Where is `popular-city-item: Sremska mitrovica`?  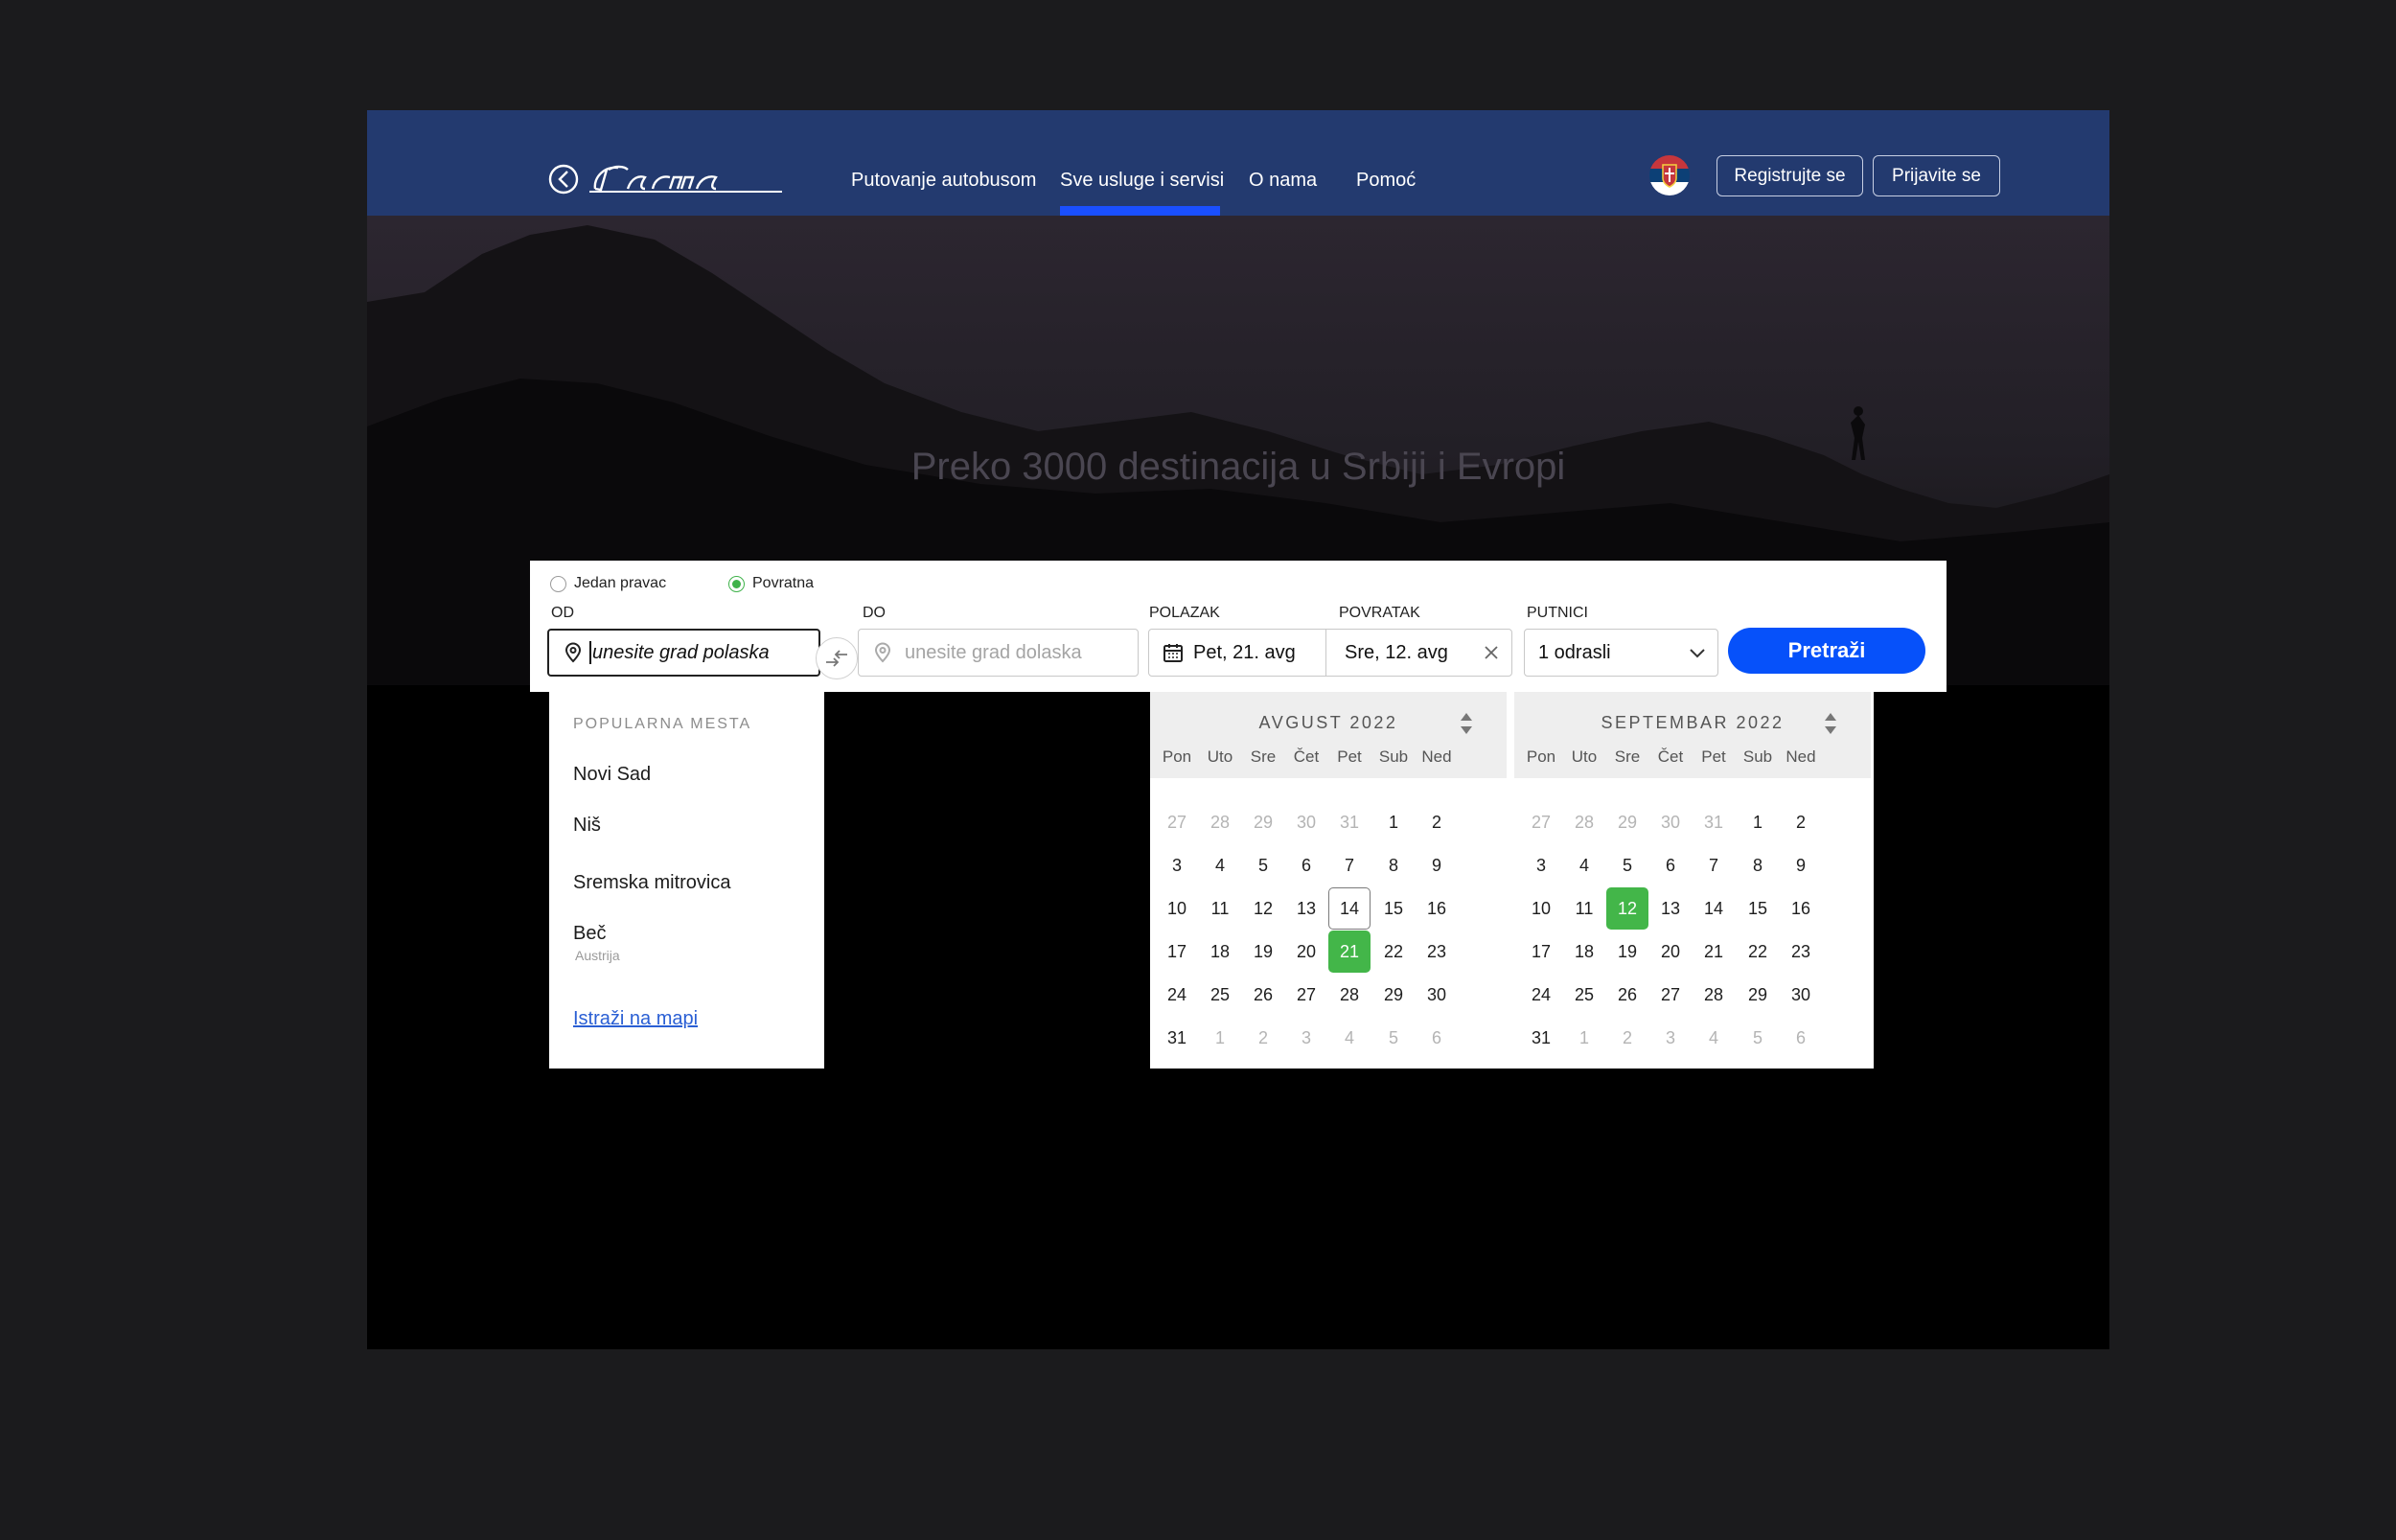 popular-city-item: Sremska mitrovica is located at coordinates (652, 883).